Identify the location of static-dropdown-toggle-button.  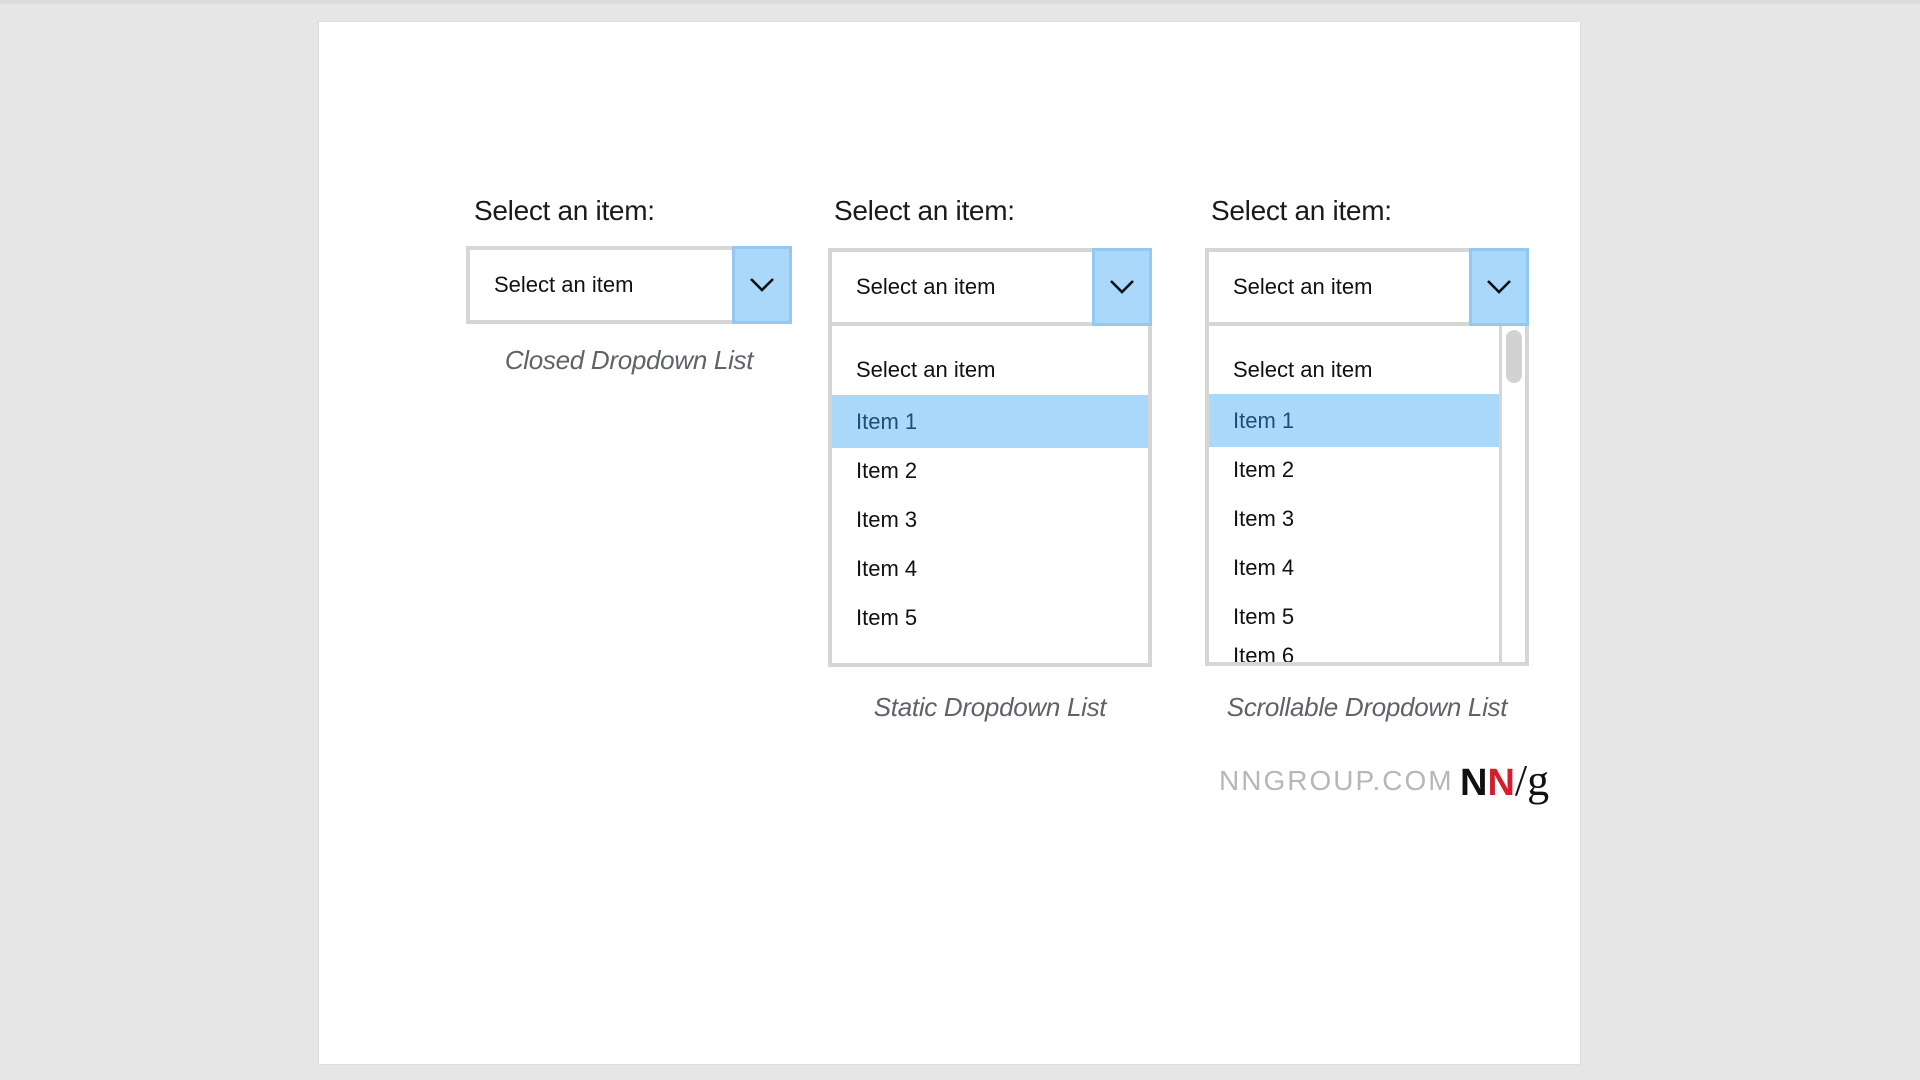
(1122, 287).